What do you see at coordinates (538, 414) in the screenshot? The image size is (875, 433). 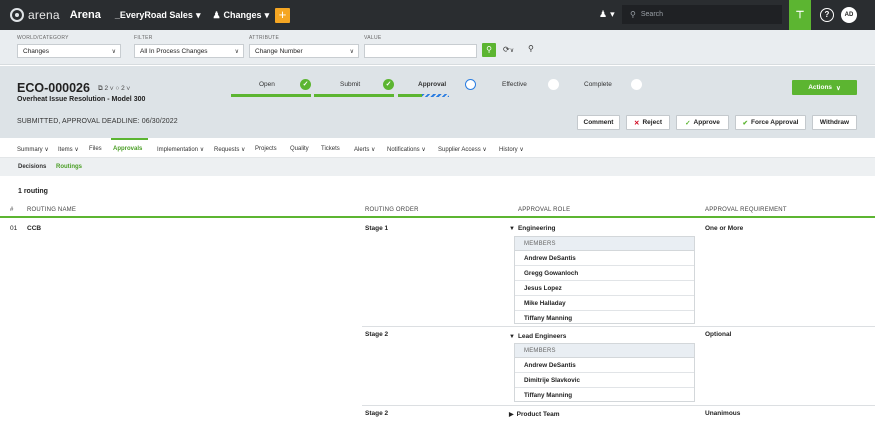 I see `approval-role-name: Product Team` at bounding box center [538, 414].